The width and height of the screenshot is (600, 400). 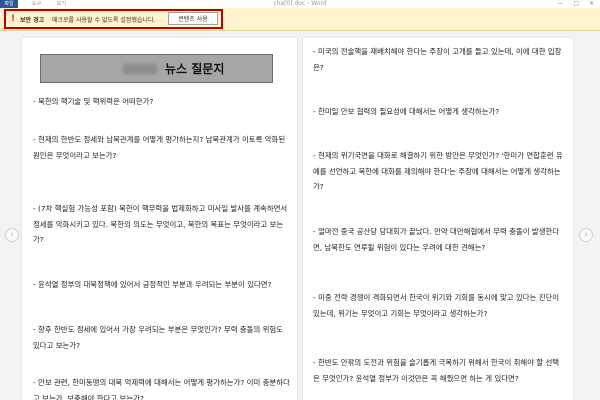 I want to click on document-title: cha[0].doc - Word, so click(x=300, y=3).